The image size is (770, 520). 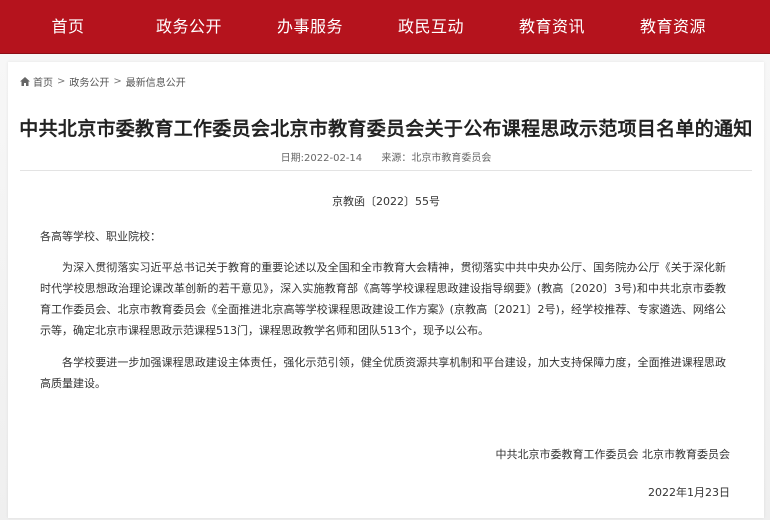 I want to click on salutation: 各高等学校、职业院校：, so click(x=100, y=236).